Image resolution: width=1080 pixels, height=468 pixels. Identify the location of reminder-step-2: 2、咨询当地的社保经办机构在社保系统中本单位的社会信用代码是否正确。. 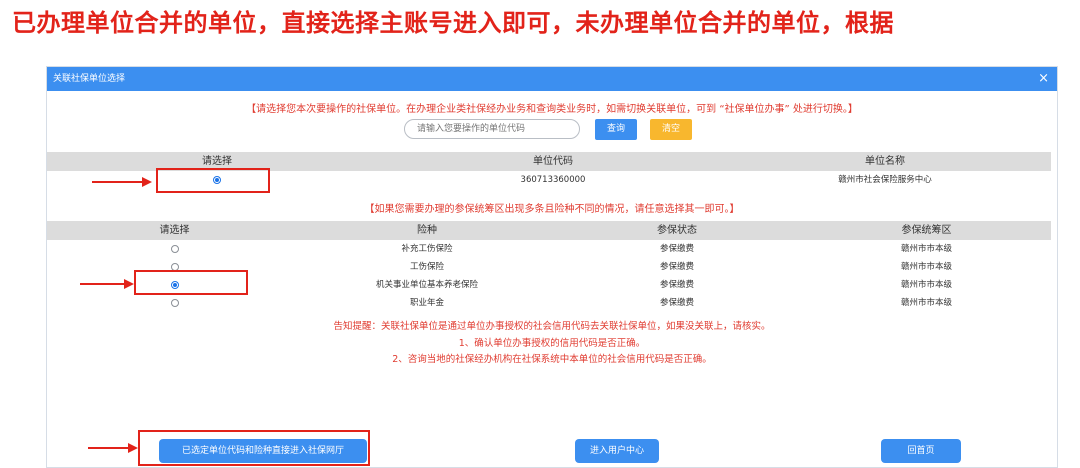
(552, 359).